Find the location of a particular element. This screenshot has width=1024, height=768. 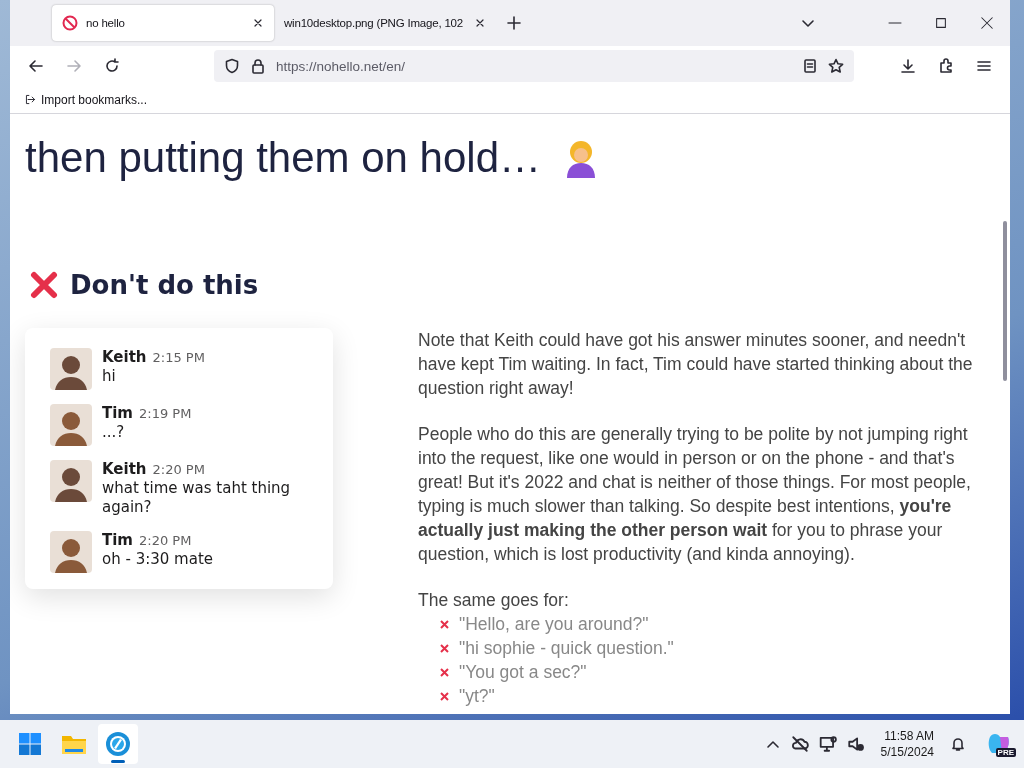

browser-icon is located at coordinates (118, 744).